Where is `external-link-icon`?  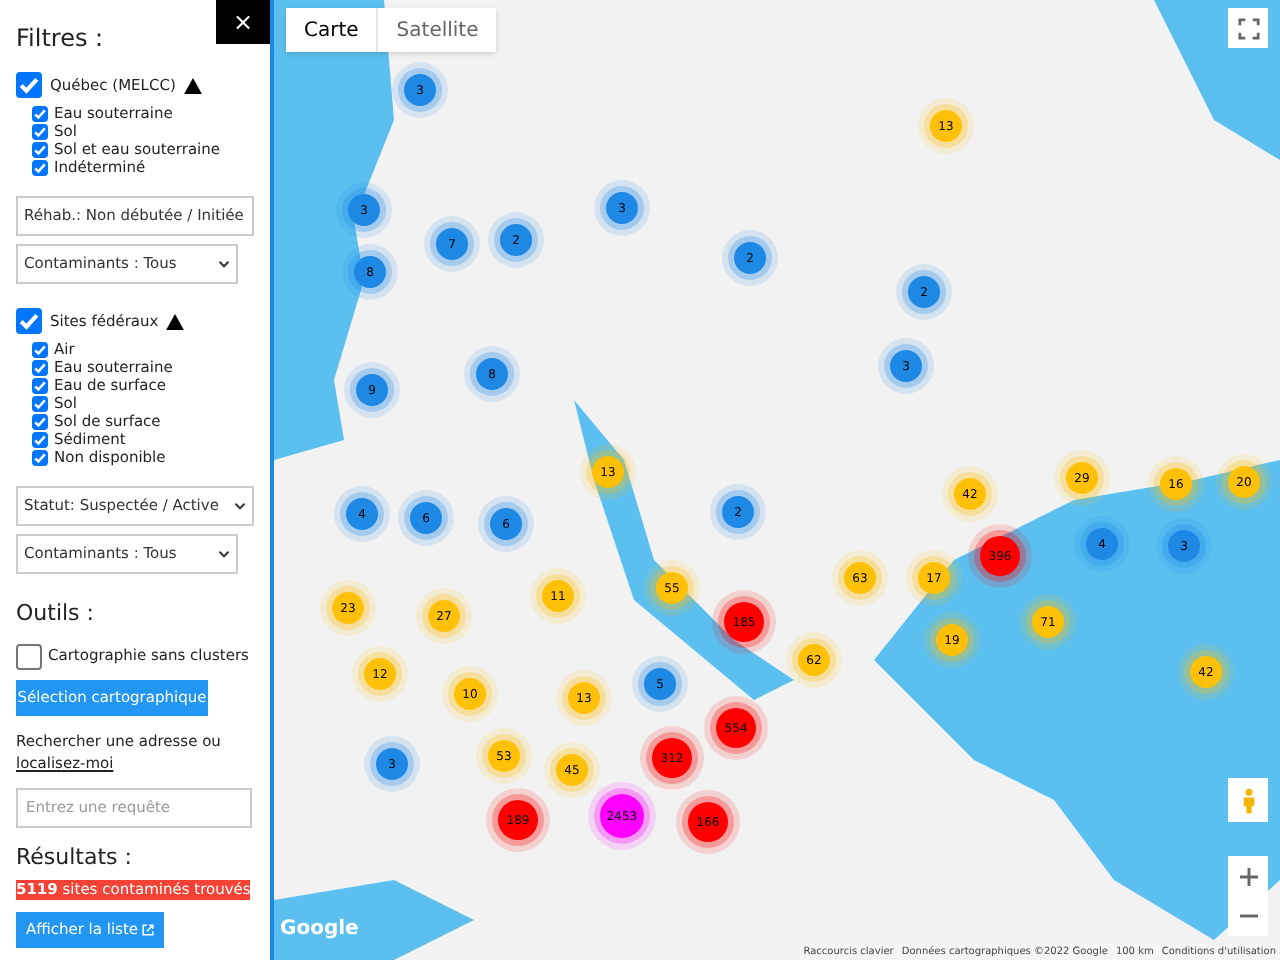 external-link-icon is located at coordinates (148, 930).